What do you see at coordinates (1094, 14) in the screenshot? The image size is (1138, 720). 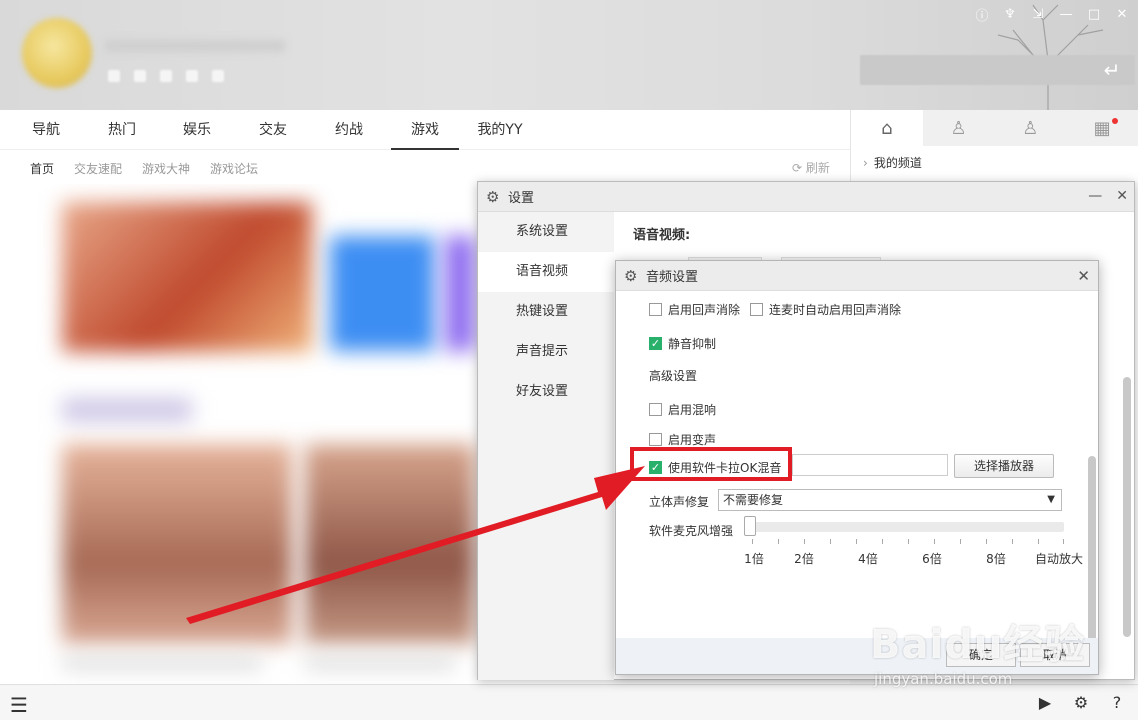 I see `maximize-icon: □` at bounding box center [1094, 14].